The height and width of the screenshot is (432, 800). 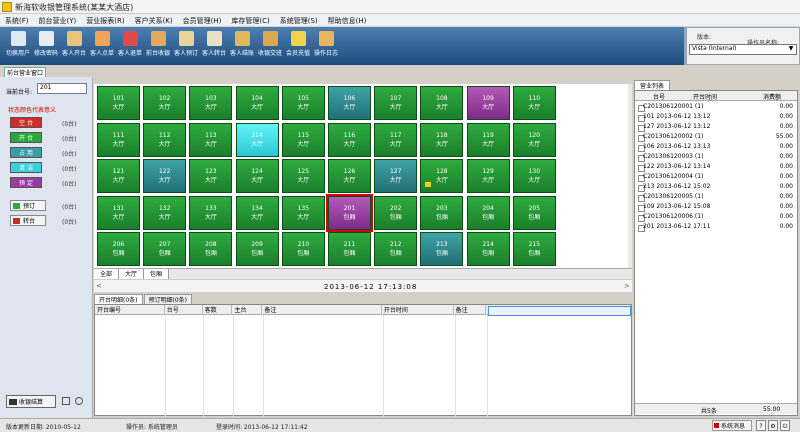 What do you see at coordinates (62, 88) in the screenshot?
I see `current-table-field: 201` at bounding box center [62, 88].